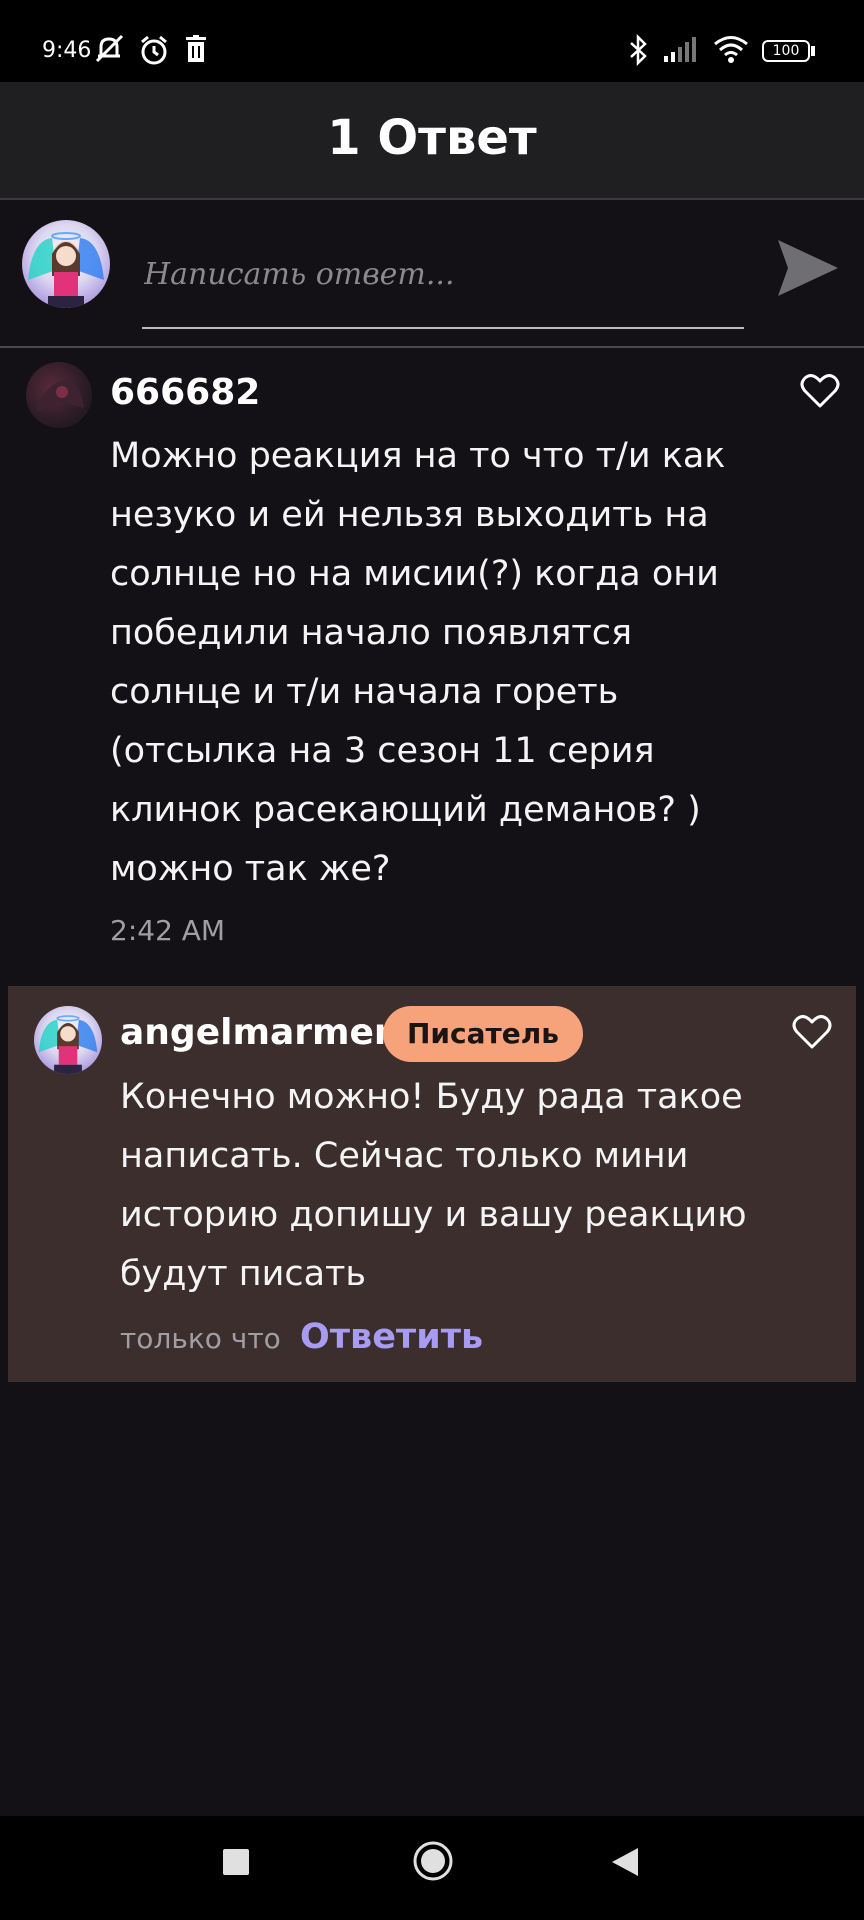 The height and width of the screenshot is (1920, 864). Describe the element at coordinates (808, 268) in the screenshot. I see `send-icon` at that location.